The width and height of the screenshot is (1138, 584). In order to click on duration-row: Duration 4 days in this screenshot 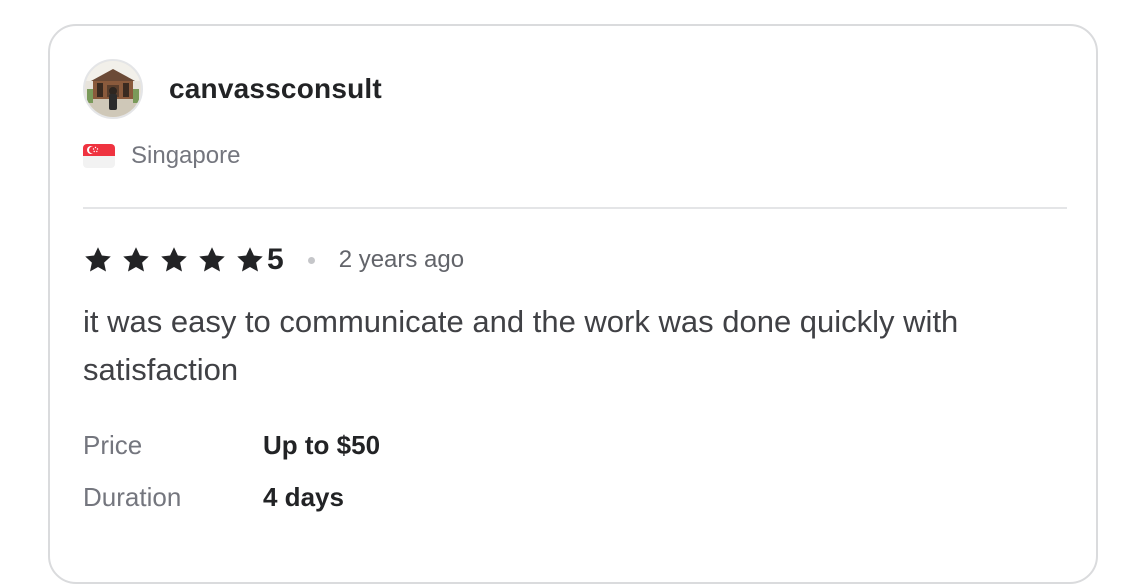, I will do `click(213, 497)`.